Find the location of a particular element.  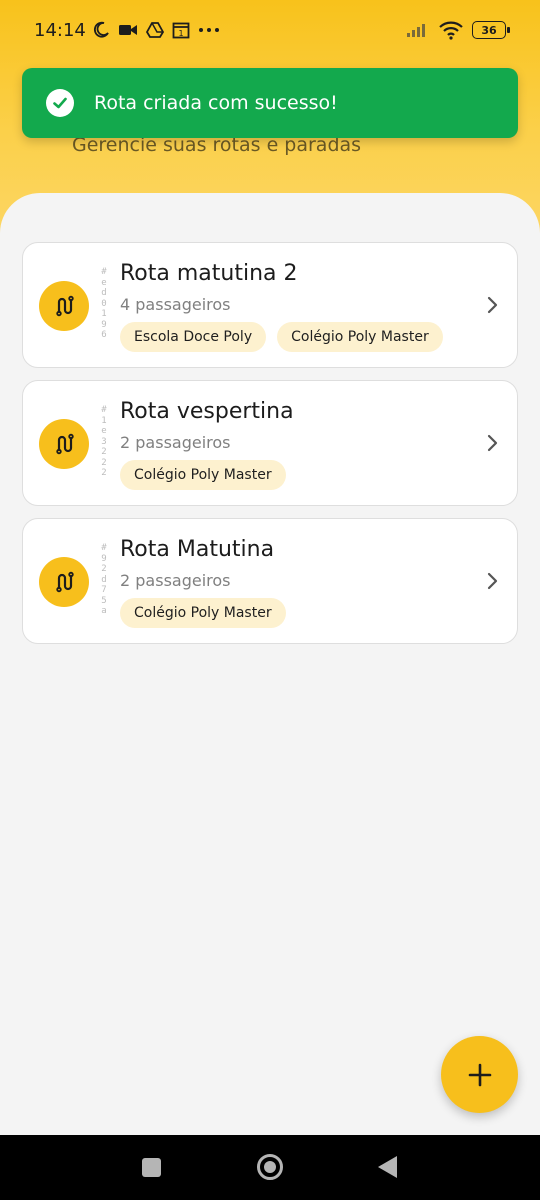

success-toast: Rota criada com sucesso! is located at coordinates (270, 103).